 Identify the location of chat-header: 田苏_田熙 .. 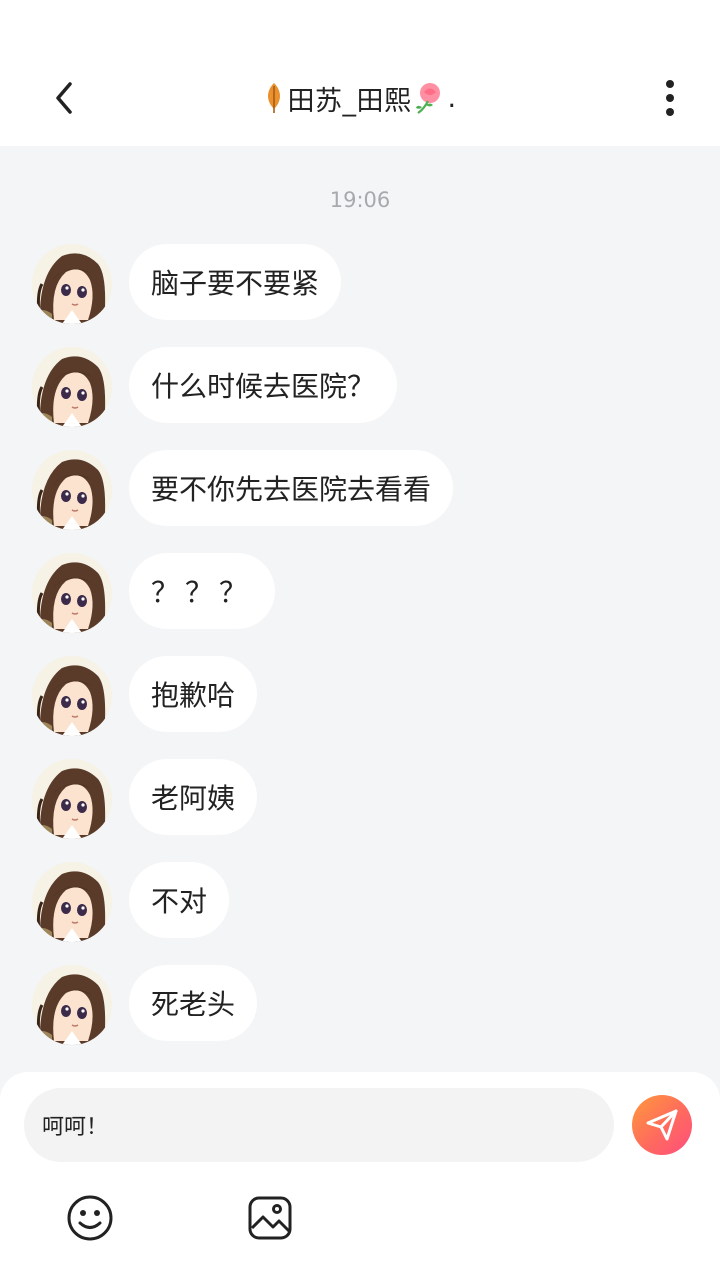
(360, 98).